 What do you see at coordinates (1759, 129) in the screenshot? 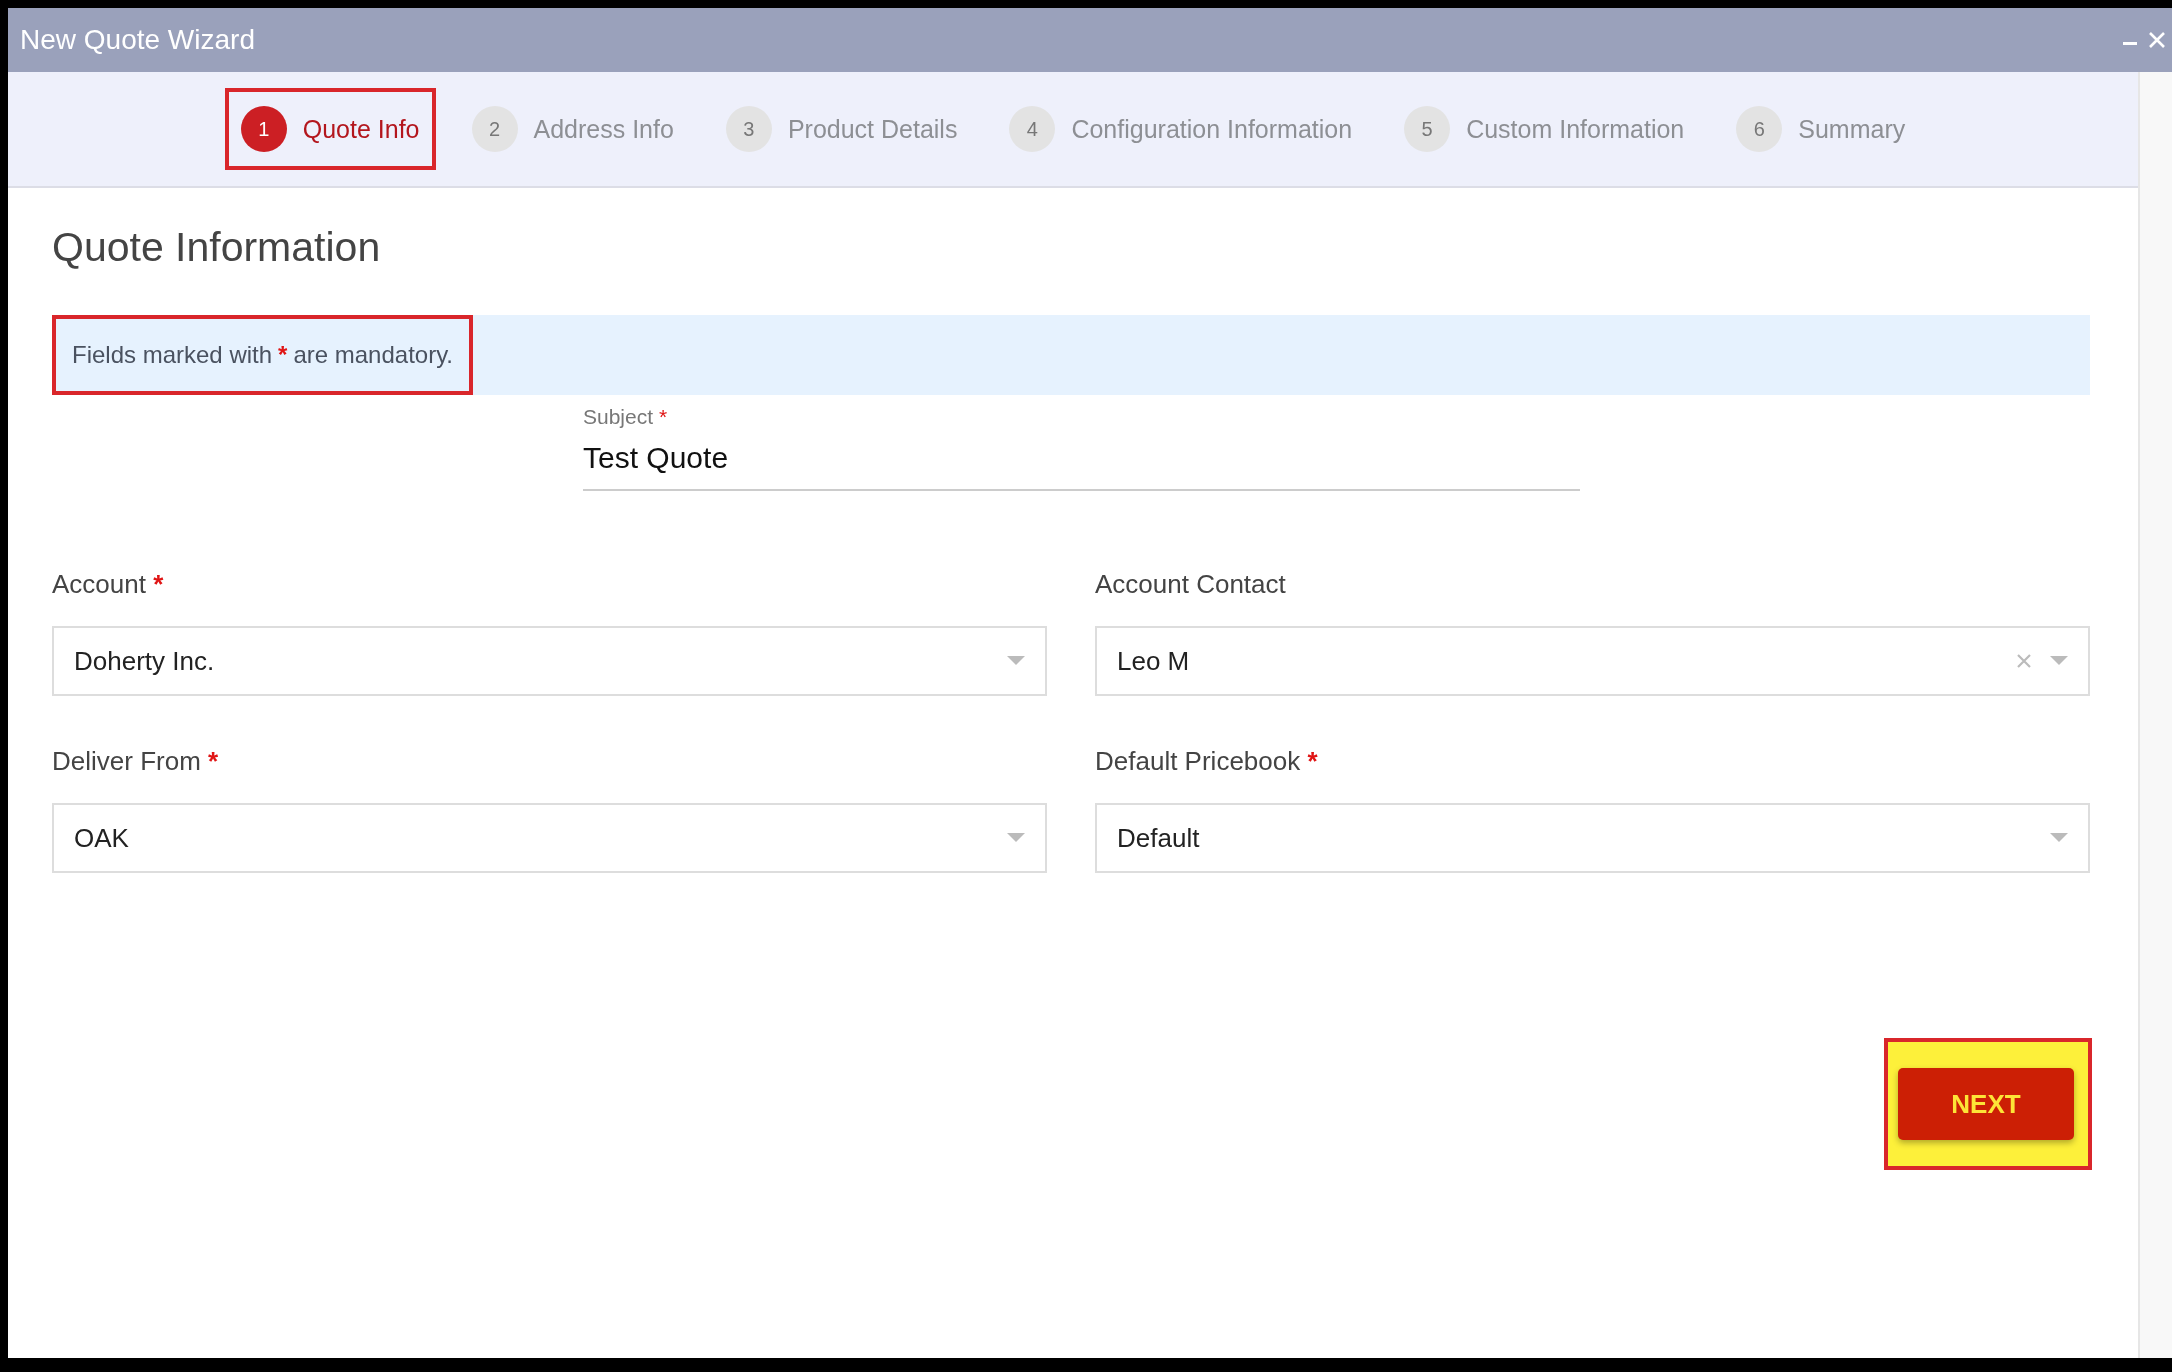
I see `step-number: 6` at bounding box center [1759, 129].